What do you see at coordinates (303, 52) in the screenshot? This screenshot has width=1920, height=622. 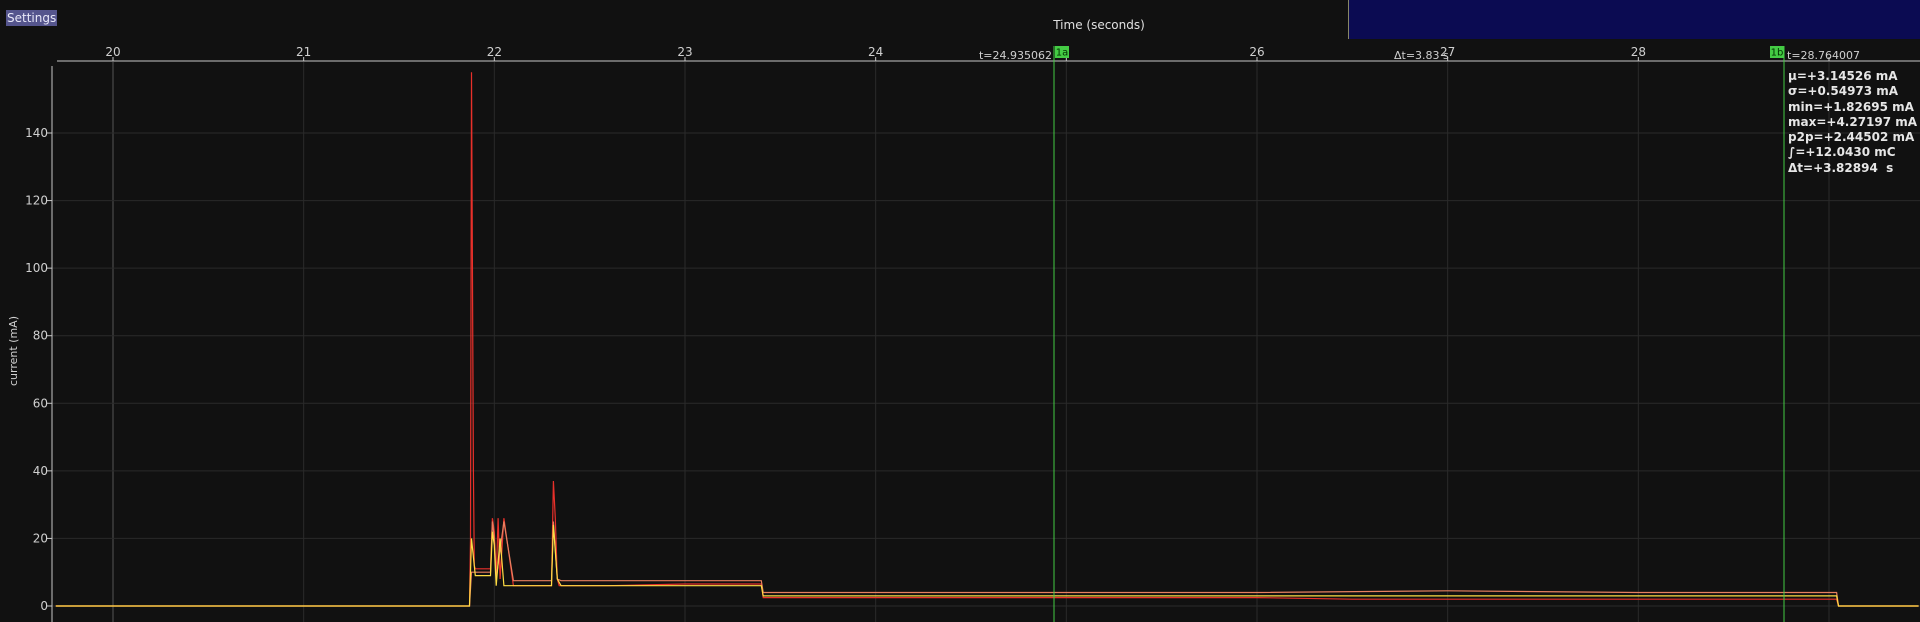 I see `x-tick-label: 21` at bounding box center [303, 52].